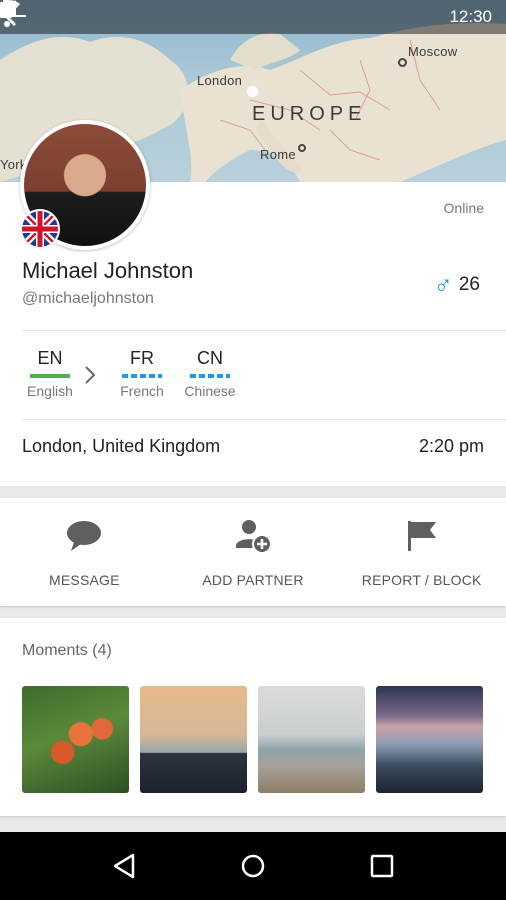 The width and height of the screenshot is (506, 900). I want to click on moments-title: Moments (4), so click(67, 650).